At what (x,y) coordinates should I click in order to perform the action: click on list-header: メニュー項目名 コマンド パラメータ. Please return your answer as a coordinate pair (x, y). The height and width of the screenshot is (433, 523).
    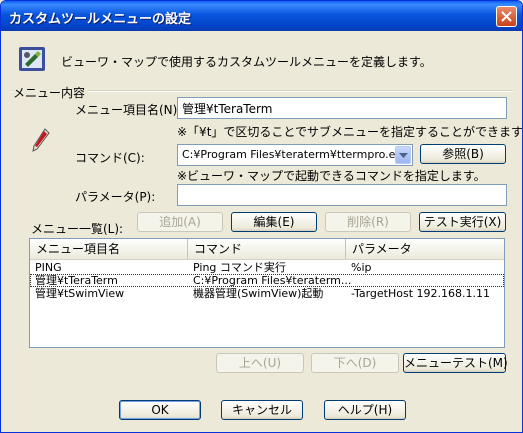
    Looking at the image, I should click on (267, 249).